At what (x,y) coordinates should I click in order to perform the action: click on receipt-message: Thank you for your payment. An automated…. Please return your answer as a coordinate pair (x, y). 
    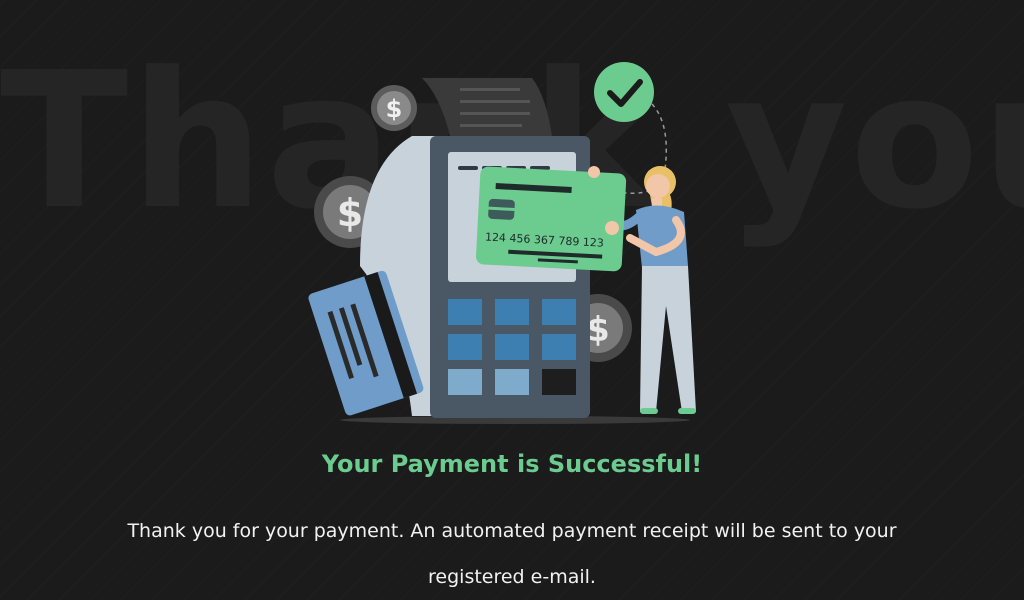
    Looking at the image, I should click on (512, 554).